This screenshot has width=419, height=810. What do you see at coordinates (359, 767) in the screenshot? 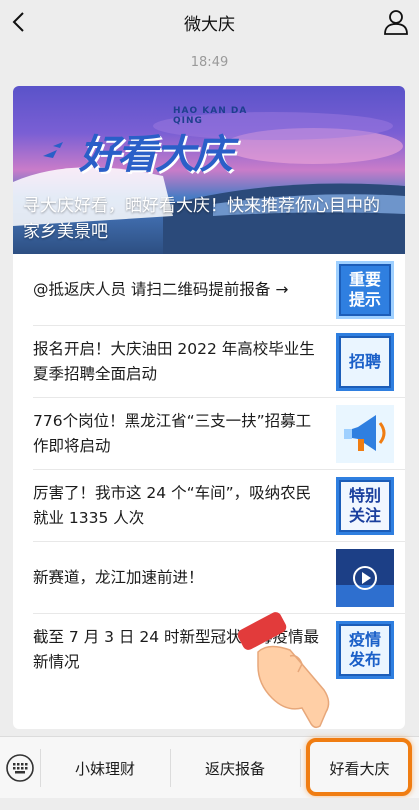
I see `menu-highlight-box` at bounding box center [359, 767].